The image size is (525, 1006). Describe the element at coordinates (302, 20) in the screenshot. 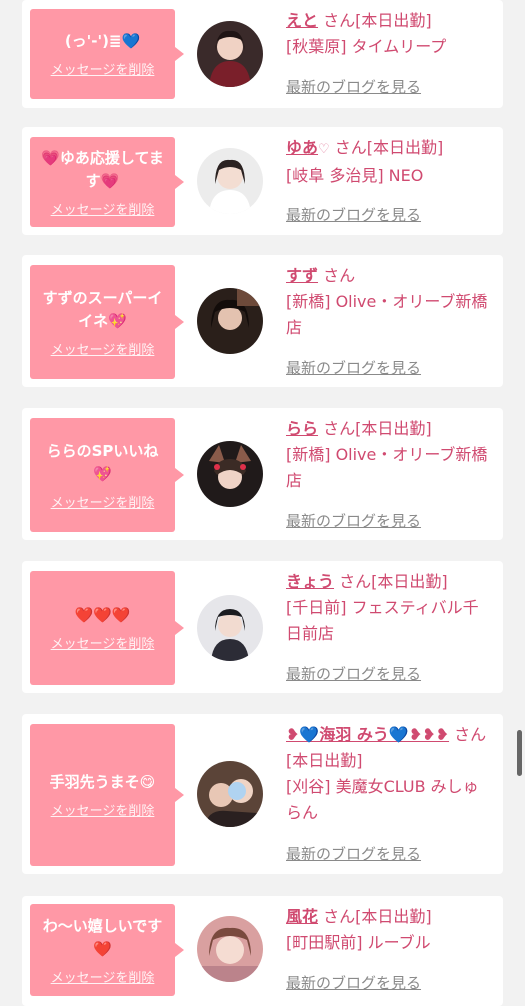

I see `sender-name-link: えと` at that location.